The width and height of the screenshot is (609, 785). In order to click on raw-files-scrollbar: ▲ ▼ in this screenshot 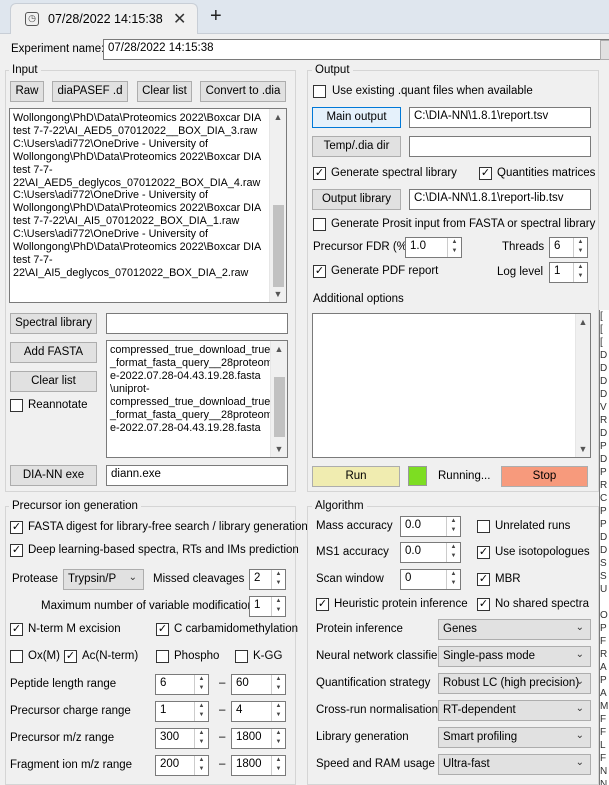, I will do `click(277, 205)`.